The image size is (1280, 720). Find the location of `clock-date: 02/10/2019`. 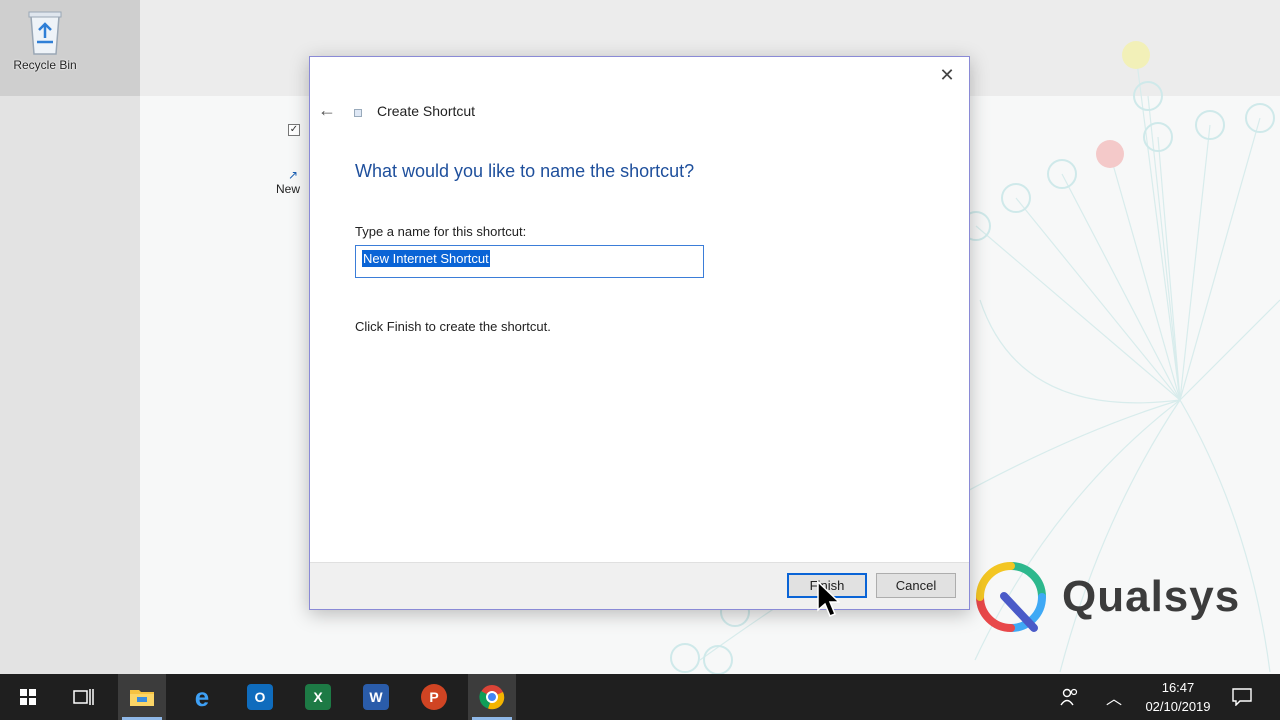

clock-date: 02/10/2019 is located at coordinates (1178, 706).